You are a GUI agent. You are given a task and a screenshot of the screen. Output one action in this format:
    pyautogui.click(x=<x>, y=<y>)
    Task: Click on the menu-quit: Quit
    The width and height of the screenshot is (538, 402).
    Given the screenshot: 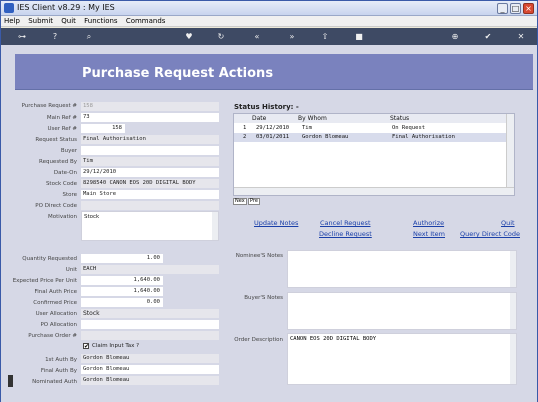 What is the action you would take?
    pyautogui.click(x=68, y=21)
    